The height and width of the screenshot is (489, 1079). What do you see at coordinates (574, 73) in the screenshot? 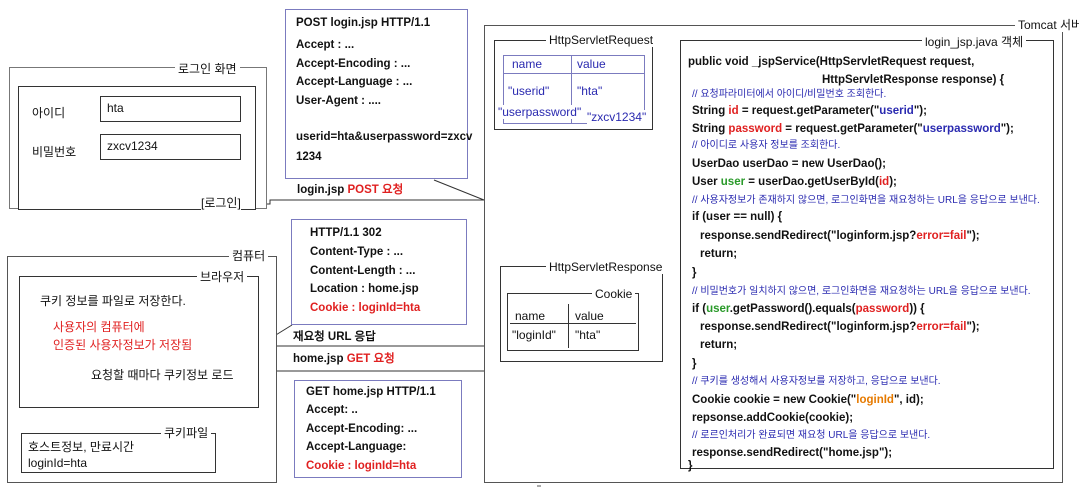
I see `http-request-row-divider` at bounding box center [574, 73].